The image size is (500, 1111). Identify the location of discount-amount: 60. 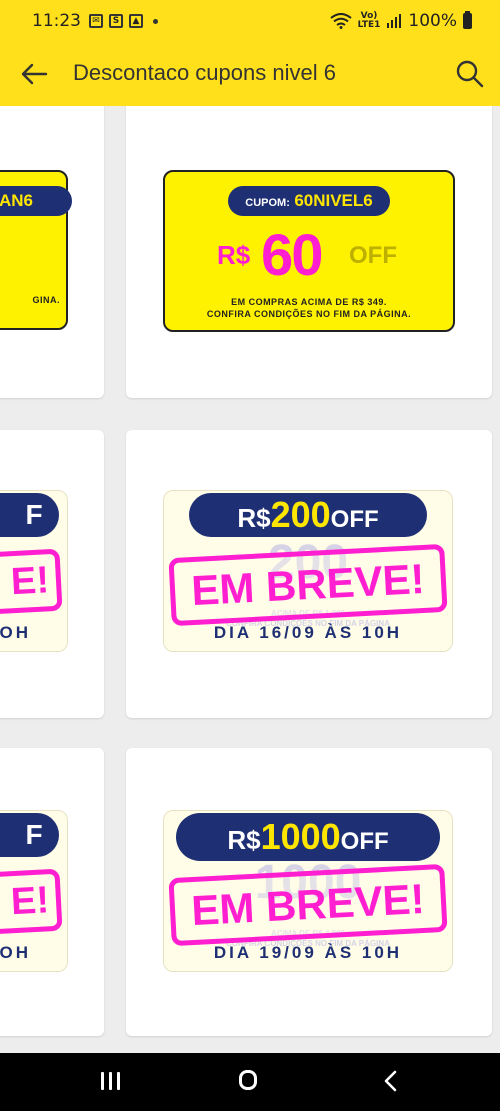
(292, 255).